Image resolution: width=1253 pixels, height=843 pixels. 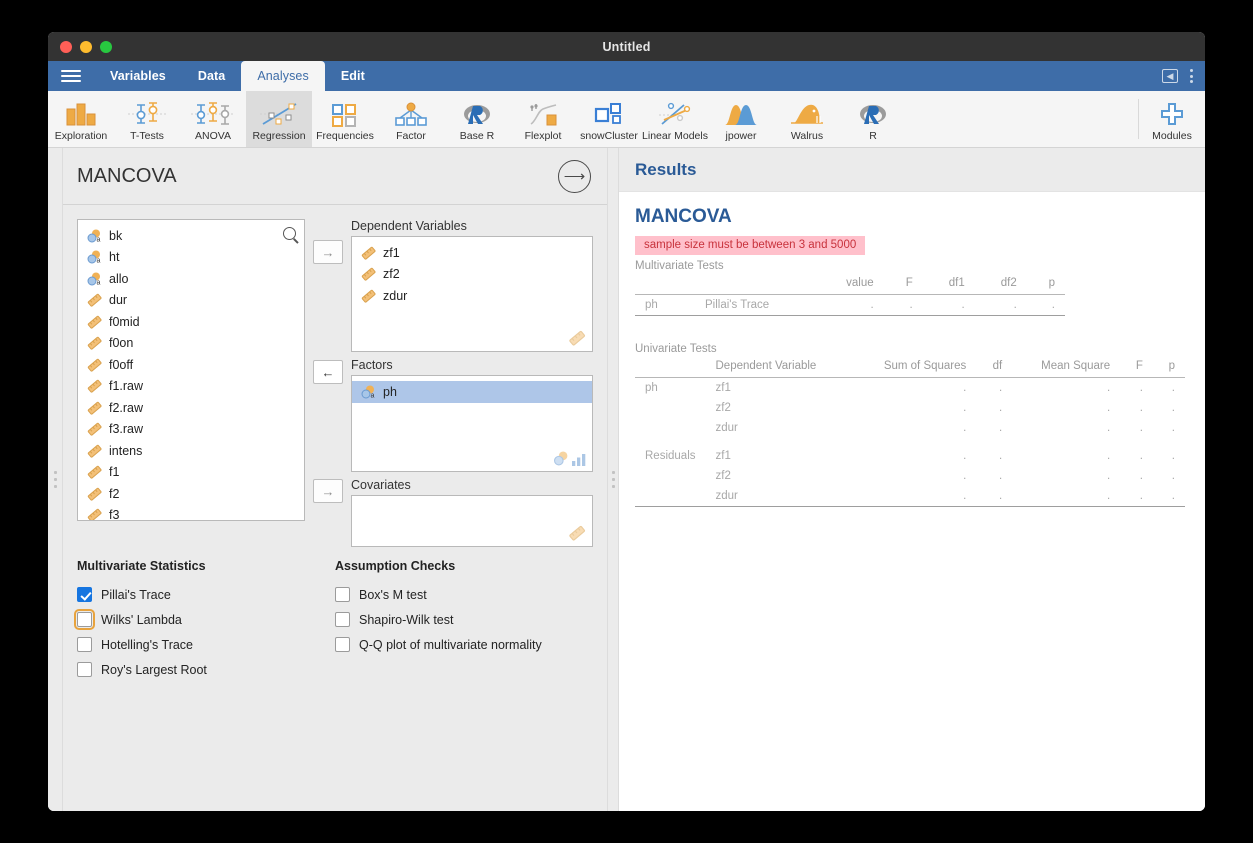 What do you see at coordinates (55, 479) in the screenshot?
I see `left-edge-splitter` at bounding box center [55, 479].